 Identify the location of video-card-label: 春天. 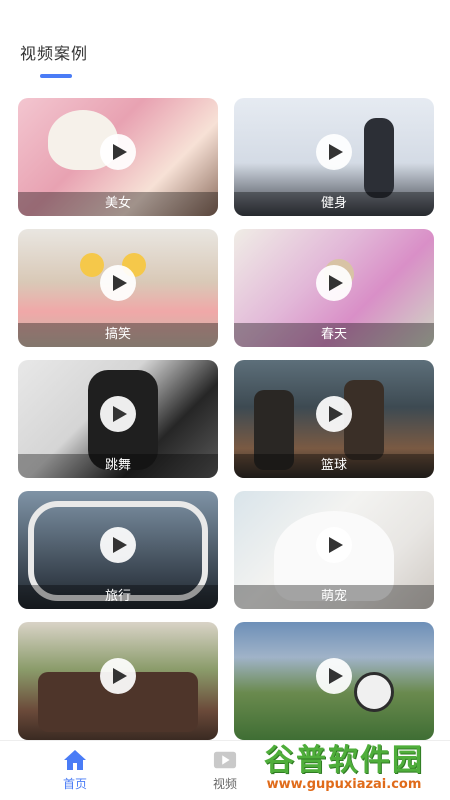
(334, 335).